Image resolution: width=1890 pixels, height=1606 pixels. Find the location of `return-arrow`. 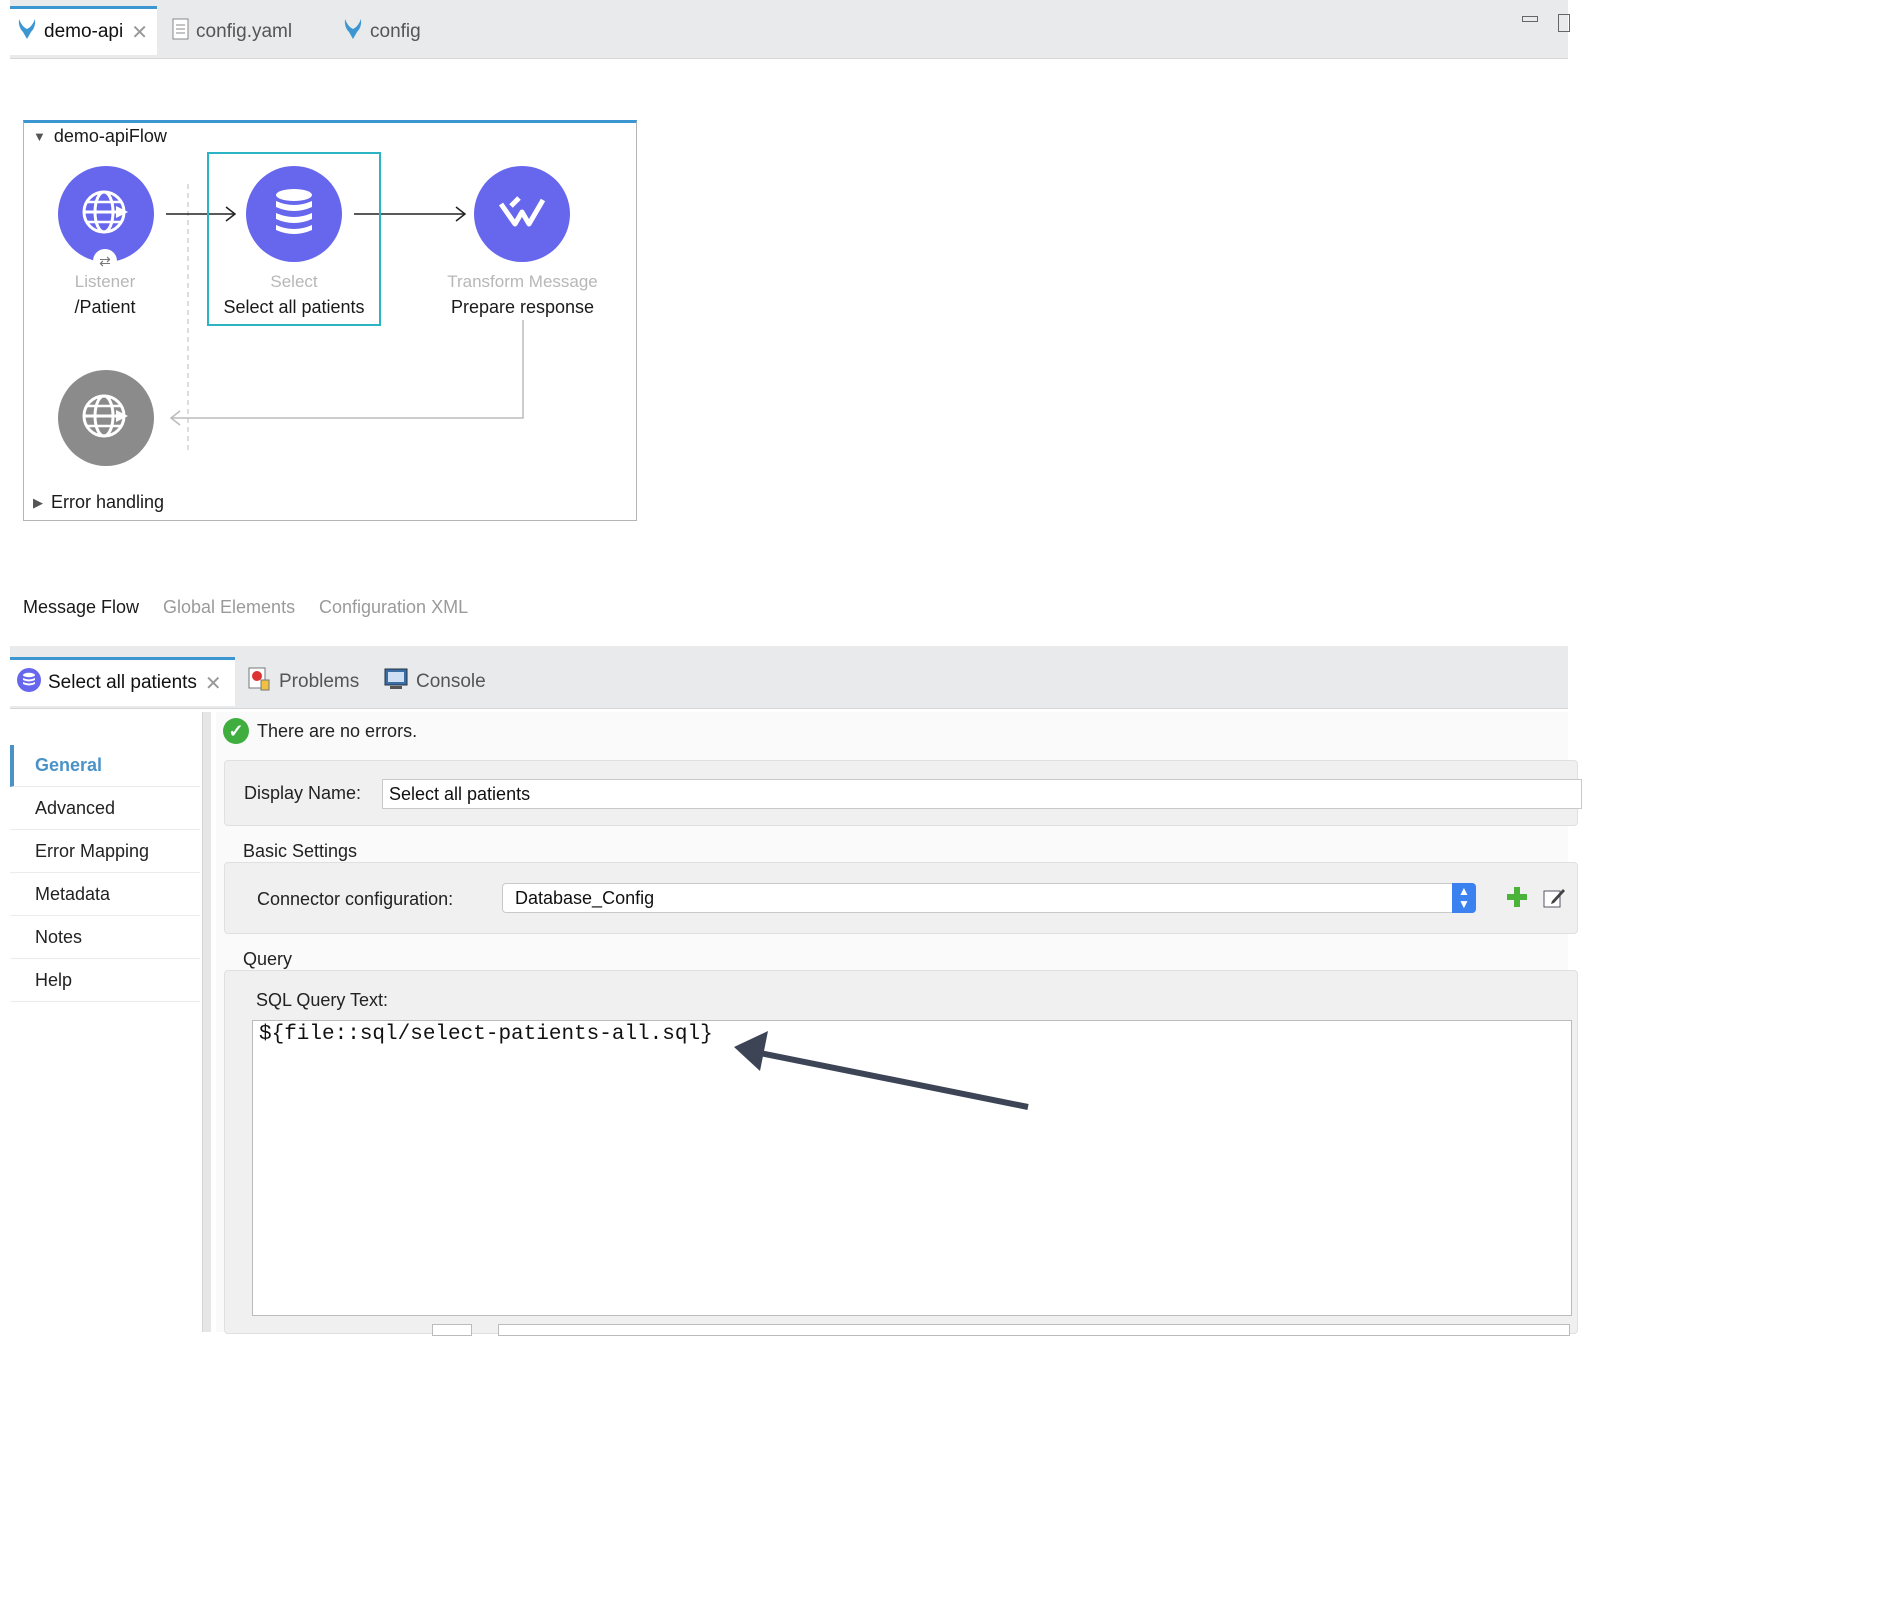

return-arrow is located at coordinates (348, 369).